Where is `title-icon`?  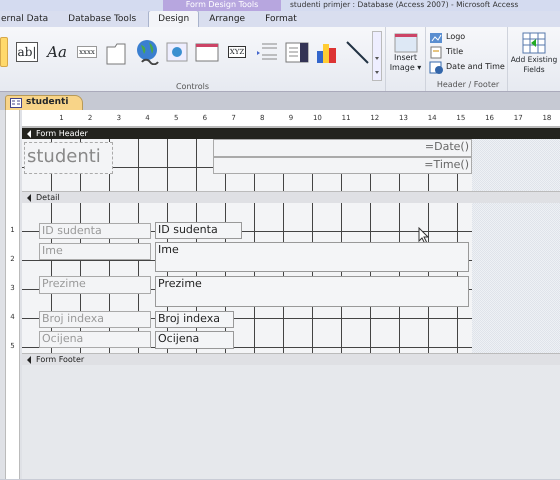
title-icon is located at coordinates (436, 51).